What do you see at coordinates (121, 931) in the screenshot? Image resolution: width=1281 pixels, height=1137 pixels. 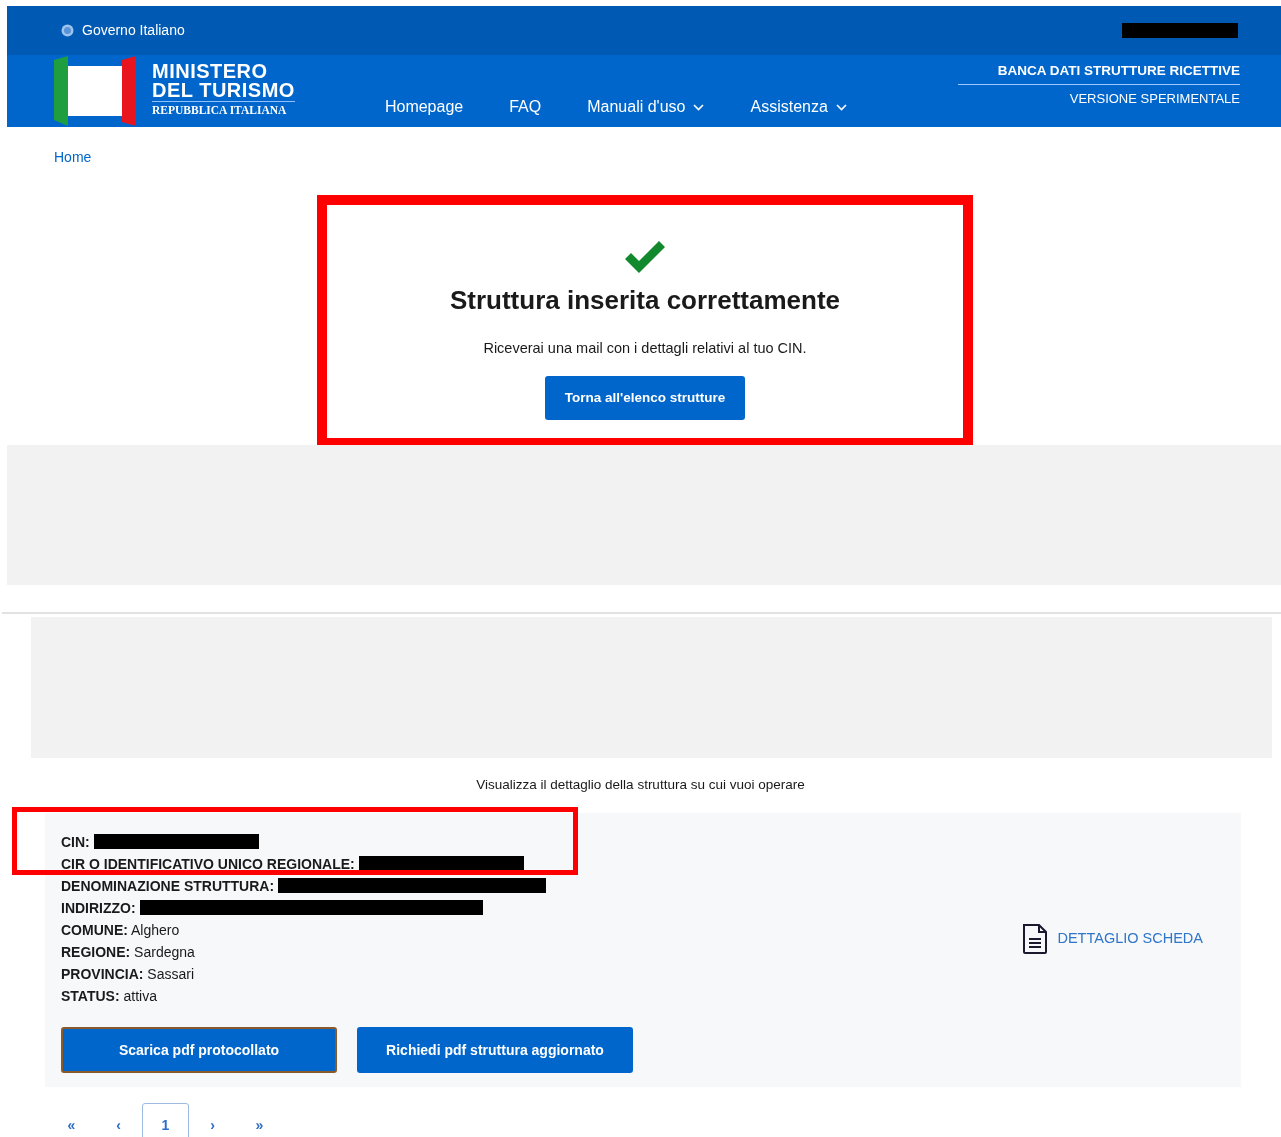 I see `field-row-text: COMUNE: Alghero` at bounding box center [121, 931].